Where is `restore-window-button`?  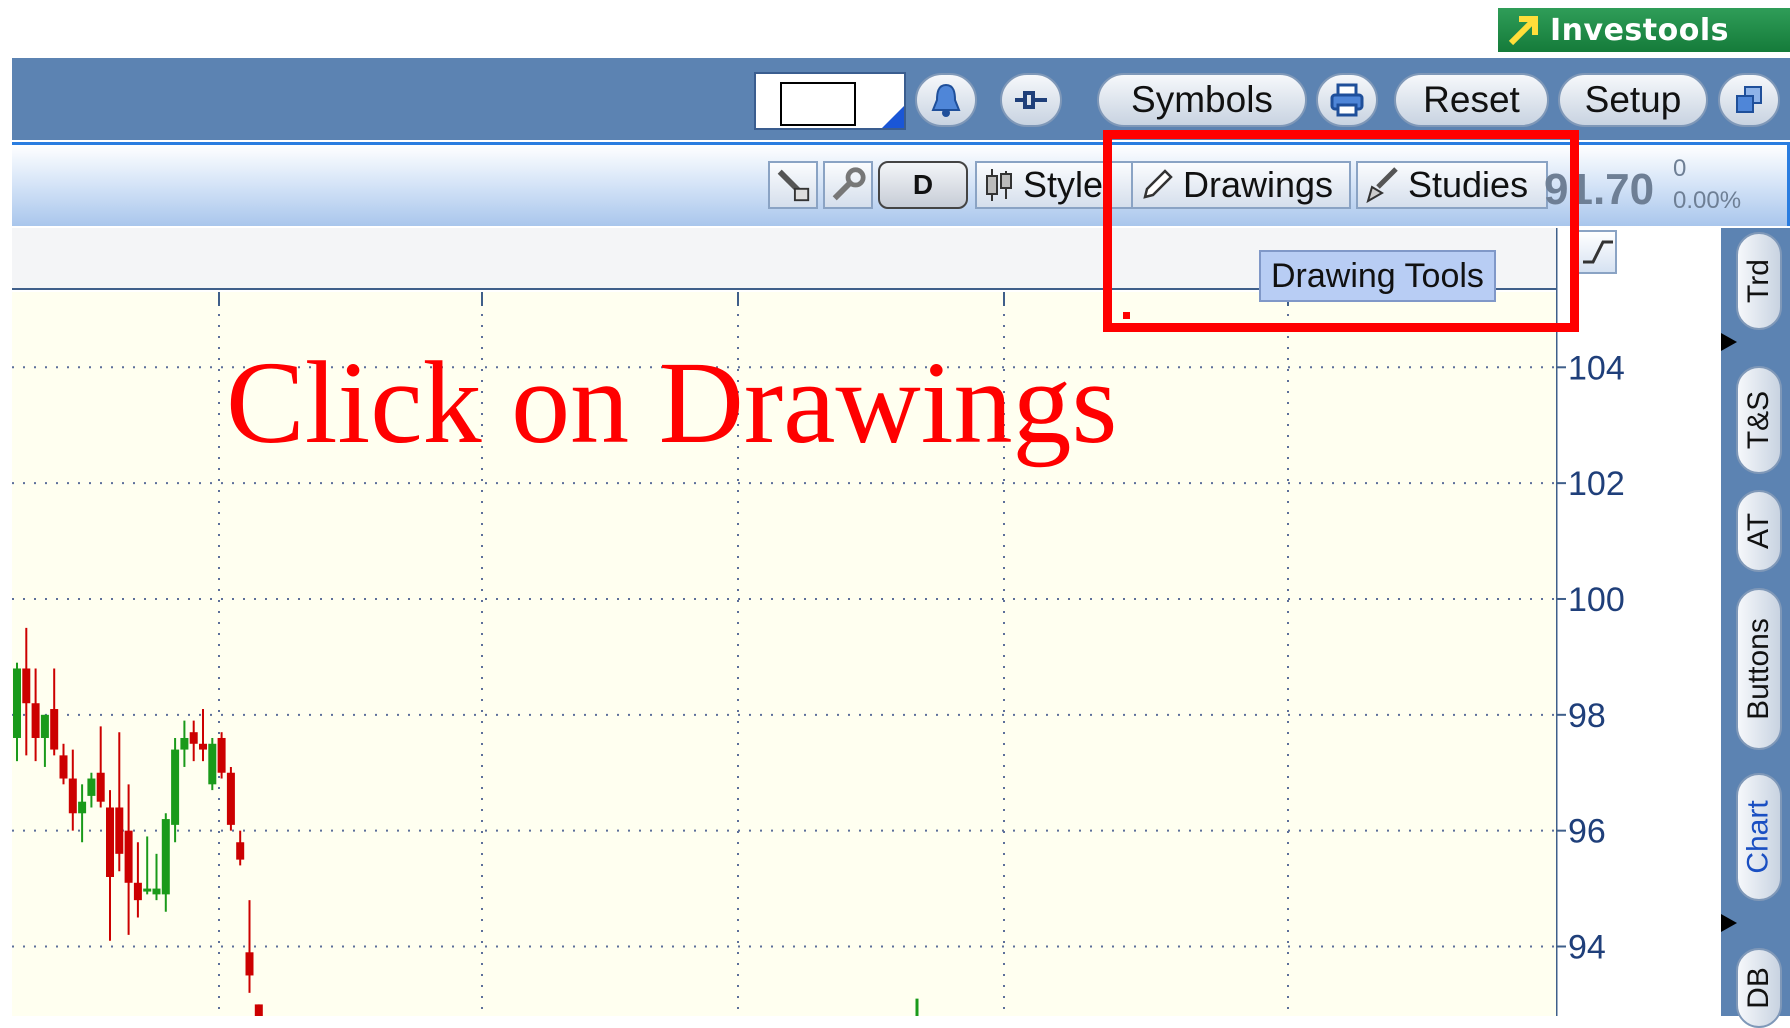 restore-window-button is located at coordinates (1749, 100).